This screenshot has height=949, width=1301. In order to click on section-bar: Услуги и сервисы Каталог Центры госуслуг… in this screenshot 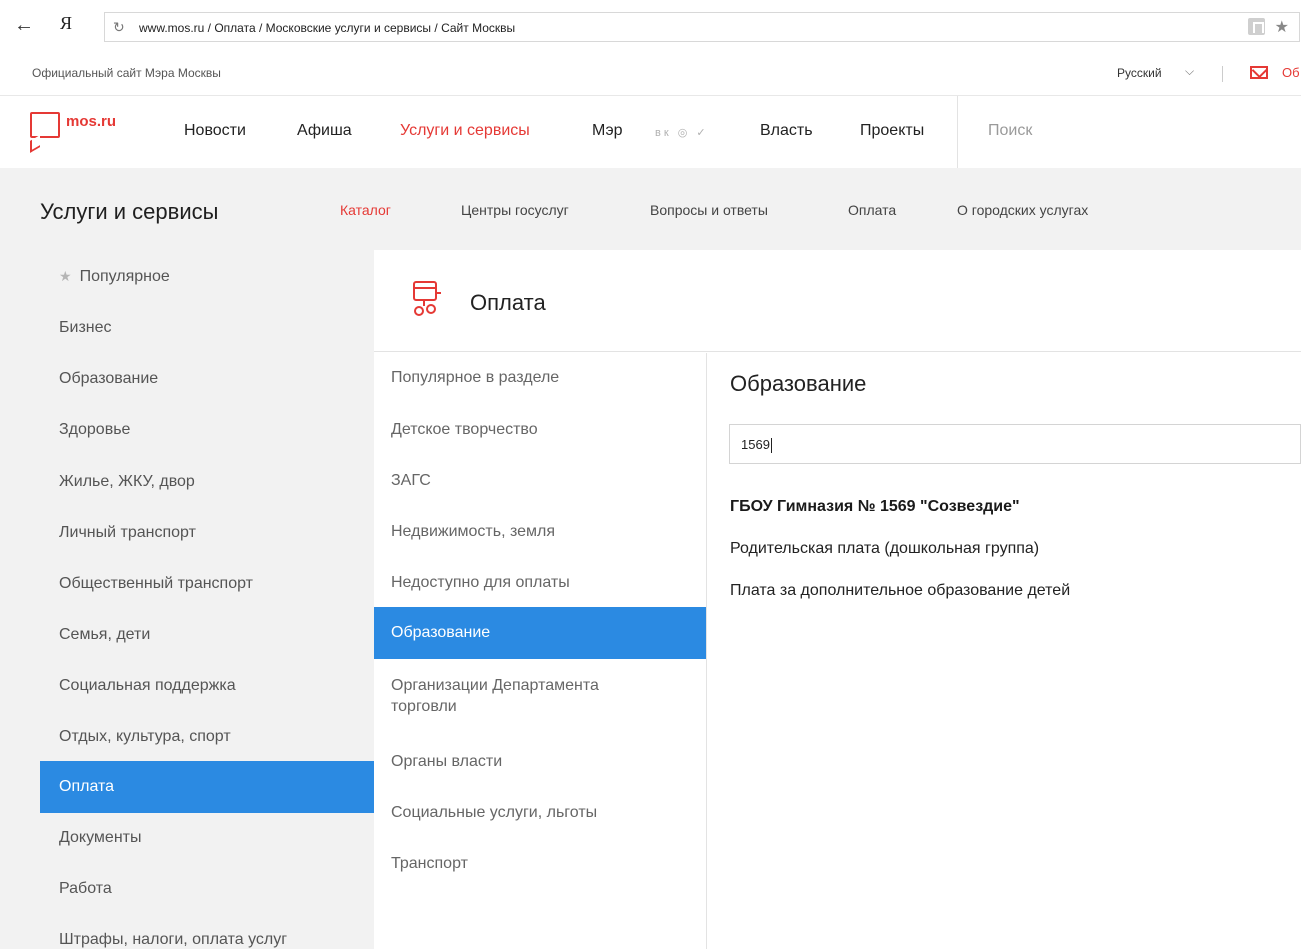, I will do `click(650, 209)`.